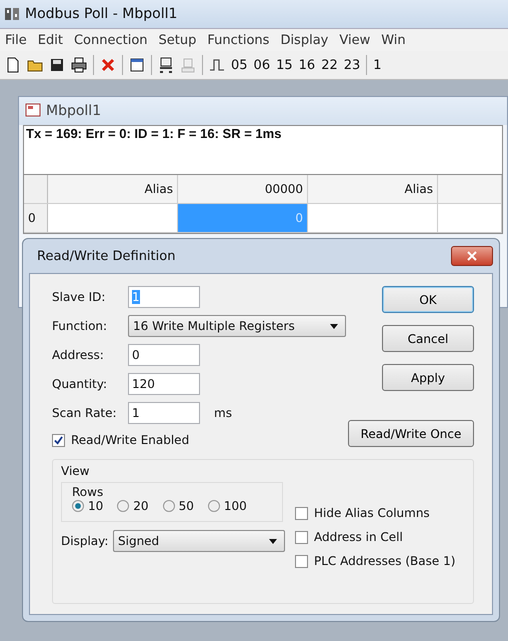 This screenshot has height=641, width=508. Describe the element at coordinates (88, 492) in the screenshot. I see `group-title: Rows` at that location.